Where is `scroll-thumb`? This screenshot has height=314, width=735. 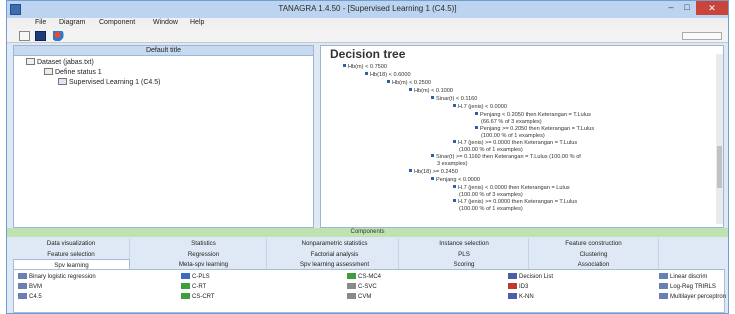
scroll-thumb is located at coordinates (719, 167).